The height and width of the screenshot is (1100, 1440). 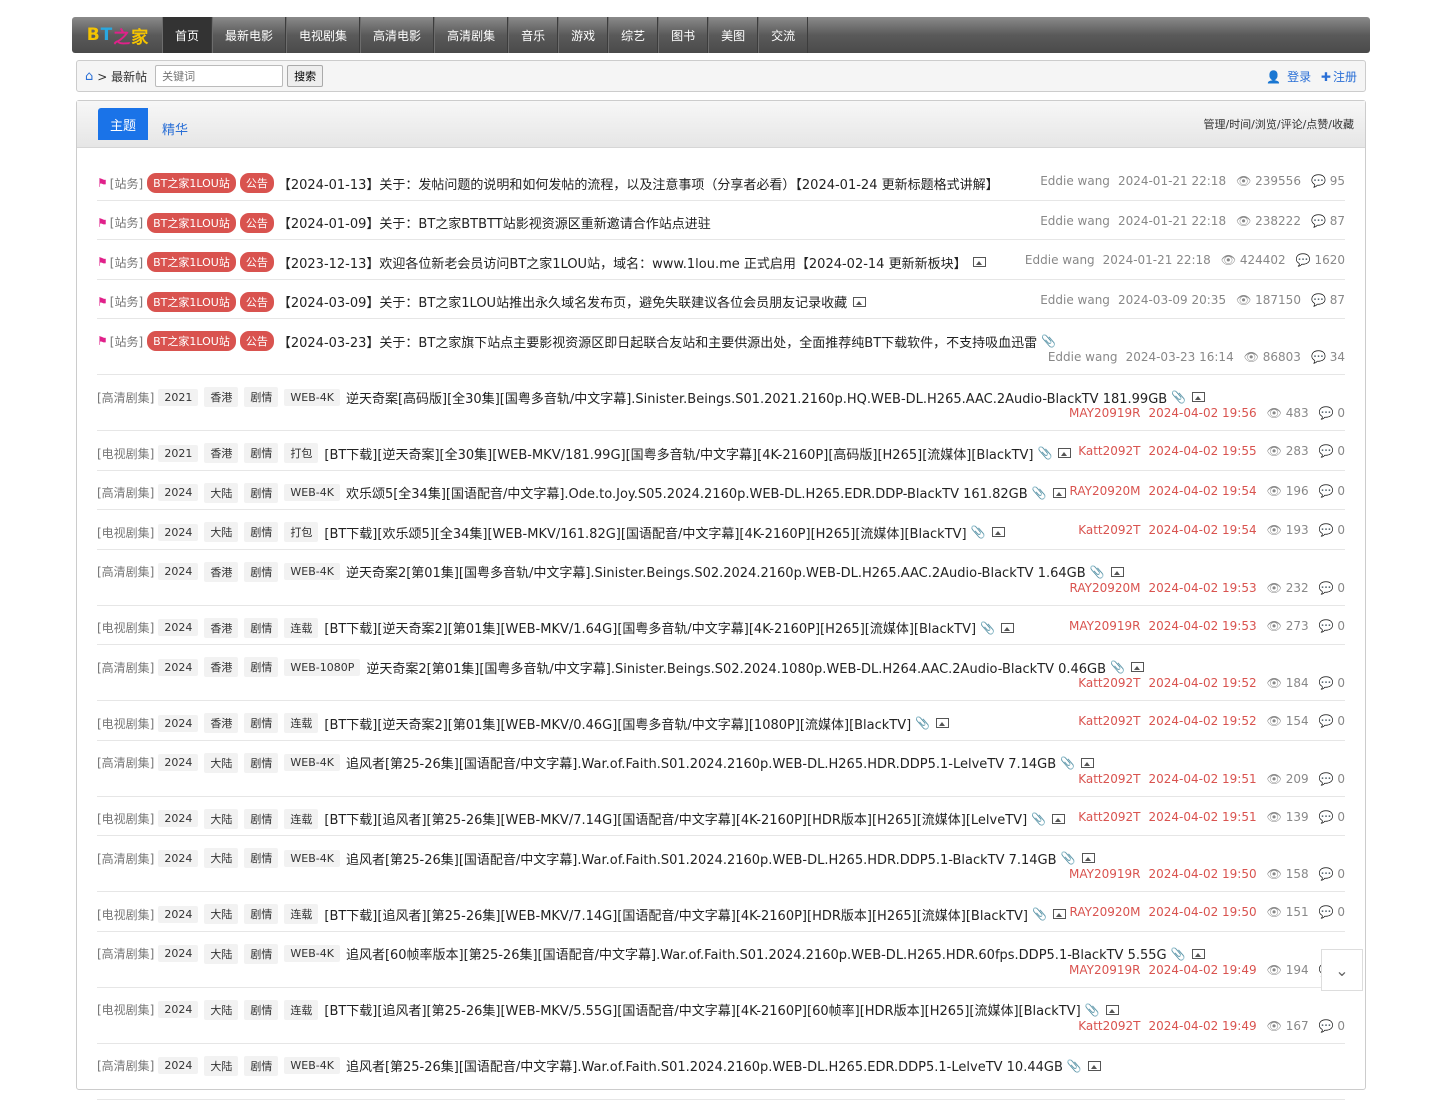 What do you see at coordinates (1299, 77) in the screenshot?
I see `login-link: 登录` at bounding box center [1299, 77].